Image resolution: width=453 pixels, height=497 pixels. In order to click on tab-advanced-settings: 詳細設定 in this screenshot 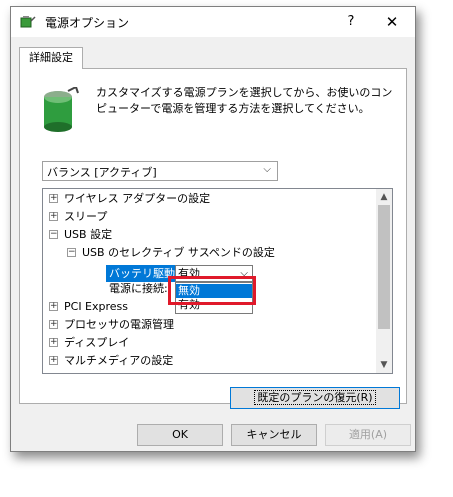, I will do `click(51, 58)`.